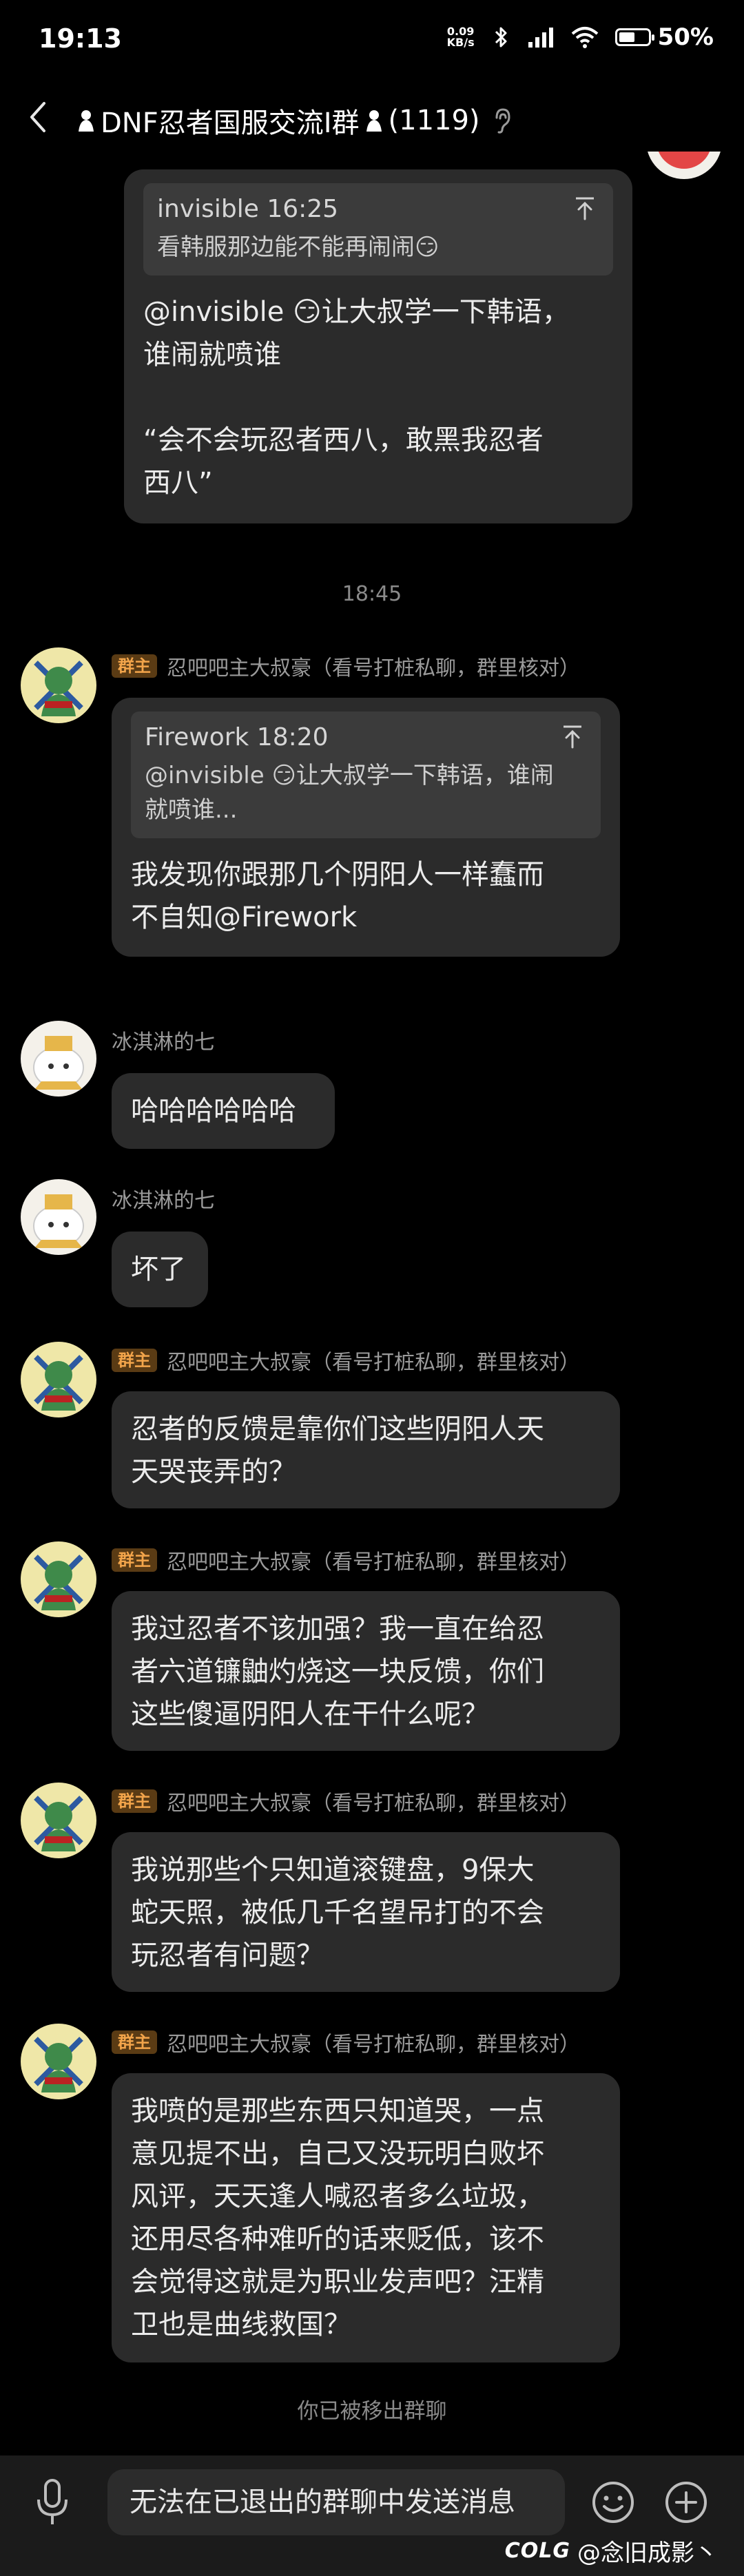  I want to click on status-time: 19:13, so click(80, 38).